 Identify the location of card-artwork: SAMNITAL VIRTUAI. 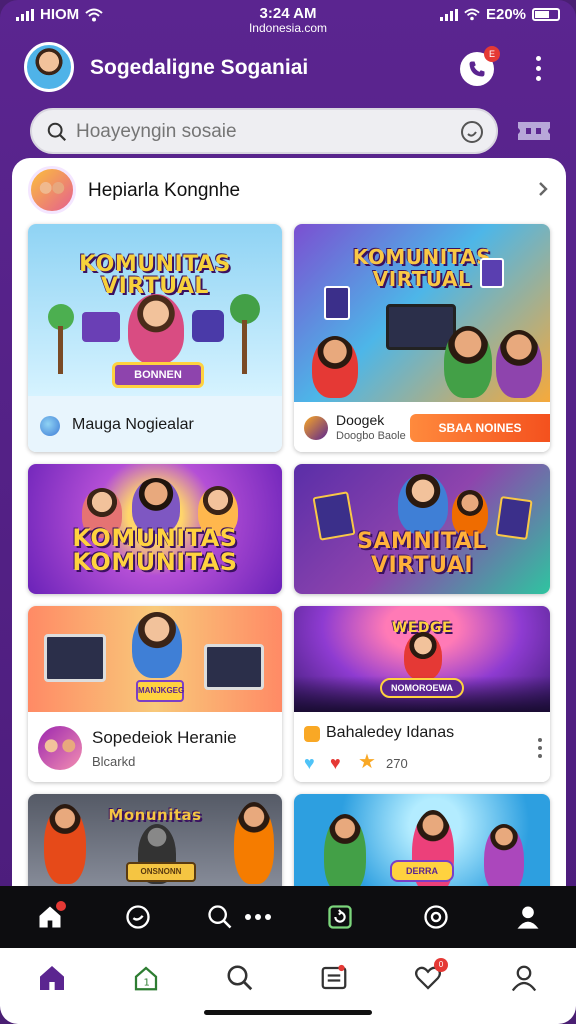
(422, 529).